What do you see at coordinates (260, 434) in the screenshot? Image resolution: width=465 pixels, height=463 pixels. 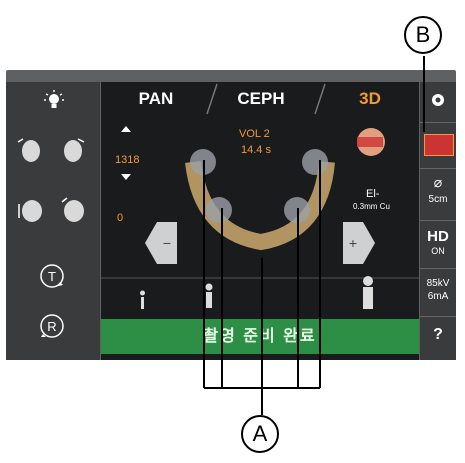 I see `callout-a: A` at bounding box center [260, 434].